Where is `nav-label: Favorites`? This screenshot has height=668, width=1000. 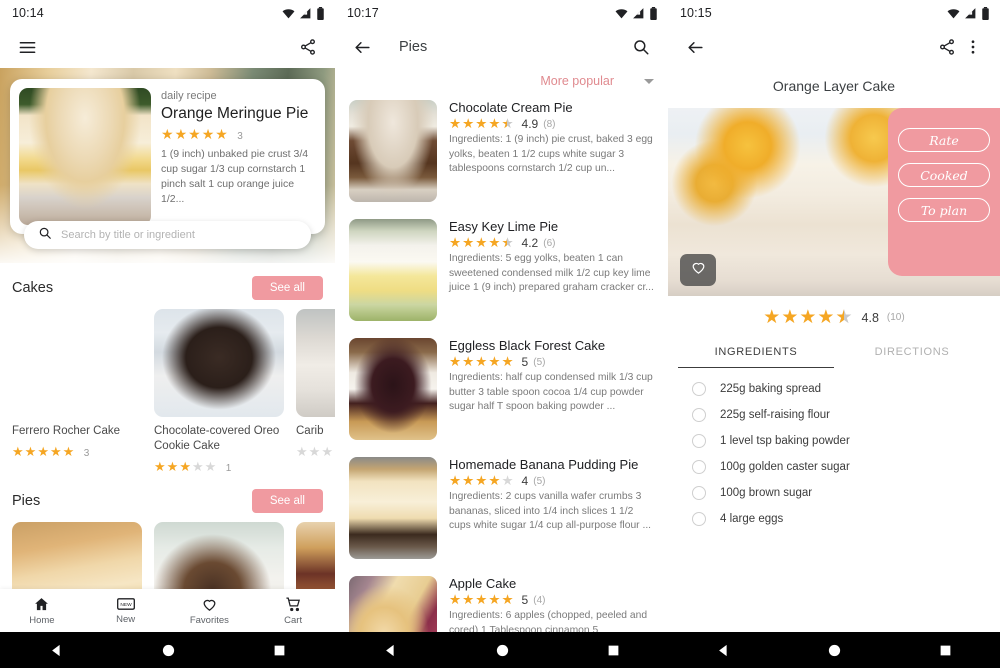
nav-label: Favorites is located at coordinates (209, 620).